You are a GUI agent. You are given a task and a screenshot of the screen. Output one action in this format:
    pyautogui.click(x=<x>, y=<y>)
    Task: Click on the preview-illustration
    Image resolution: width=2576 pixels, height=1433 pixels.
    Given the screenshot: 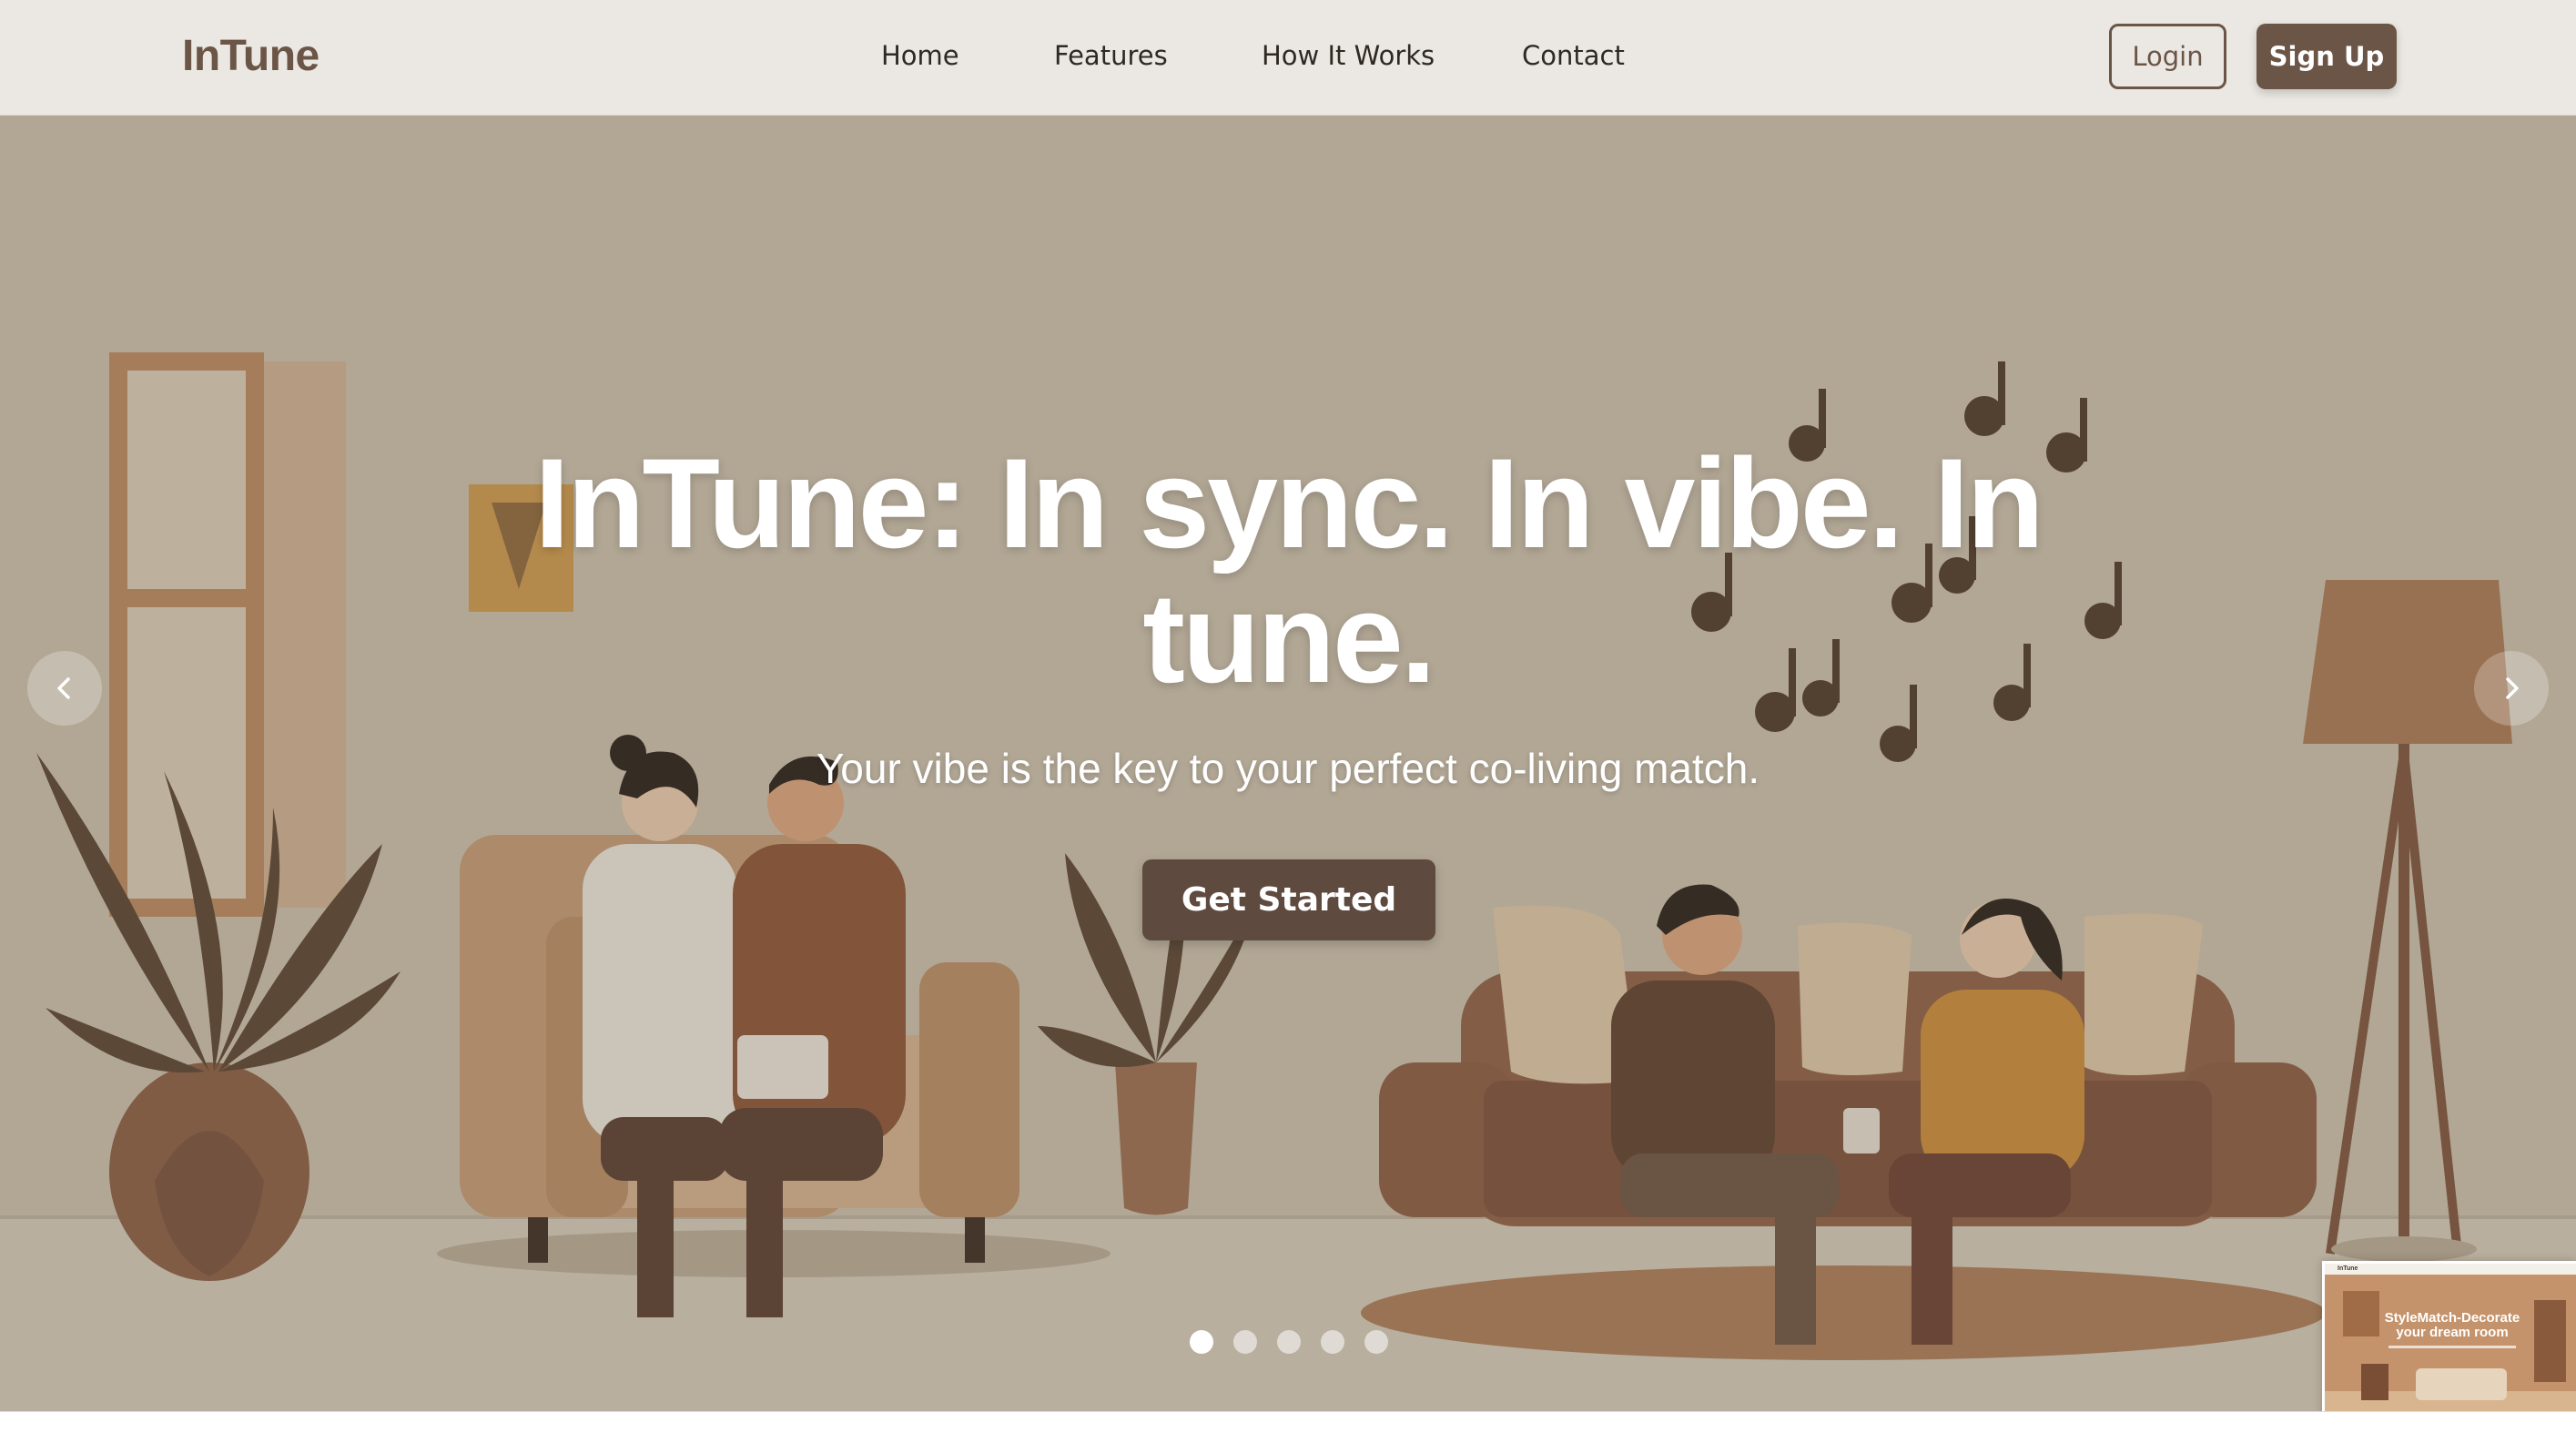 What is the action you would take?
    pyautogui.click(x=2450, y=1345)
    